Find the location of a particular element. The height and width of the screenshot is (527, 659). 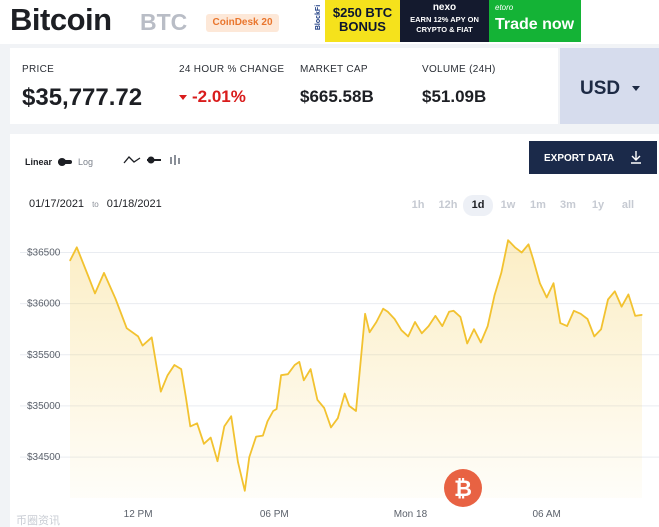

bitcoin-watermark-icon: ₿ is located at coordinates (463, 488).